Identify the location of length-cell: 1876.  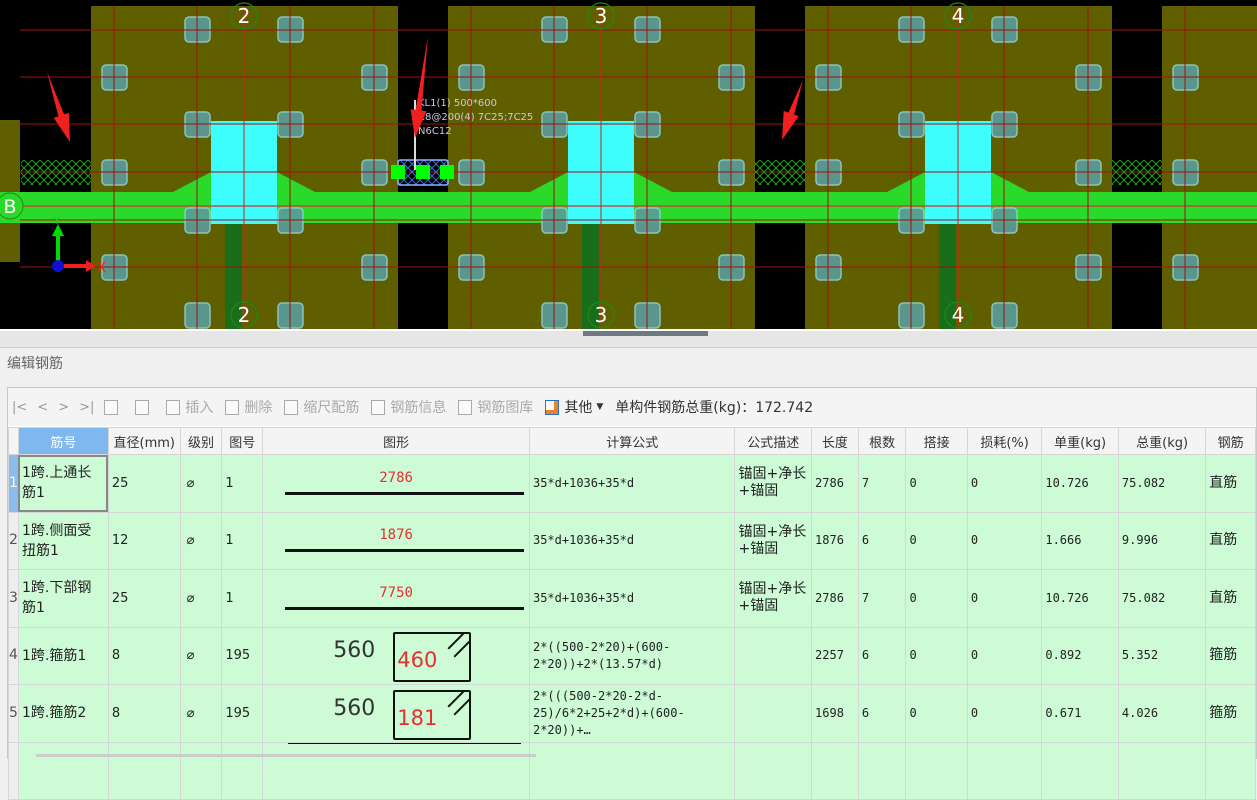
(835, 540).